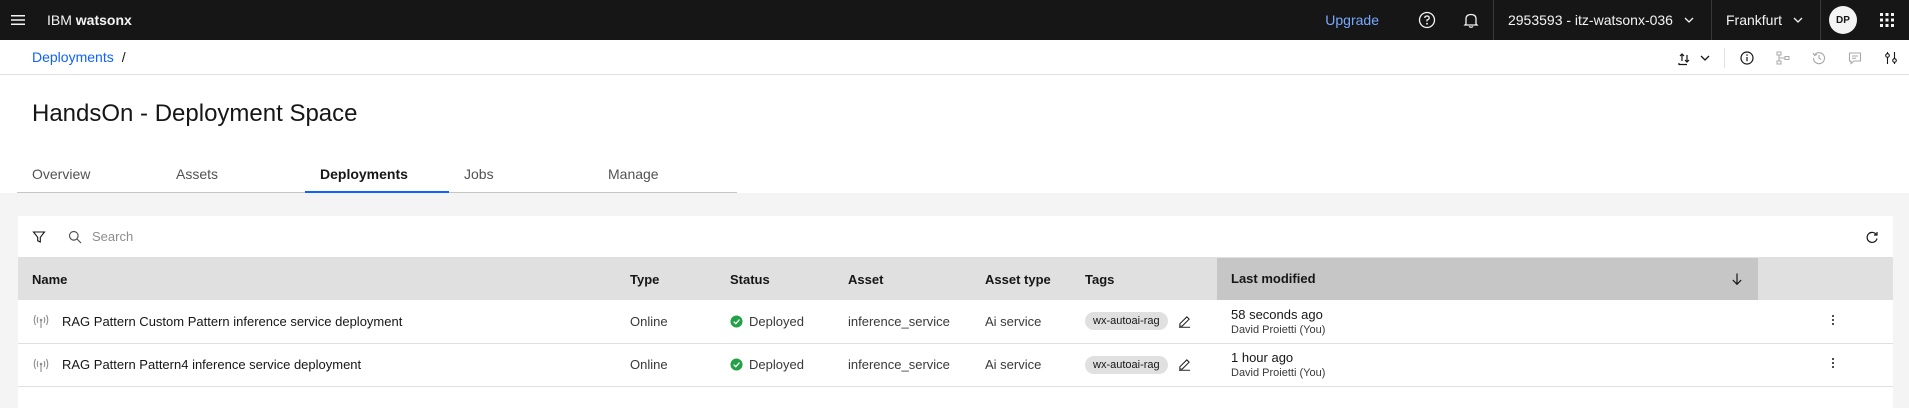 Image resolution: width=1909 pixels, height=408 pixels. I want to click on column-header-name: Name, so click(317, 279).